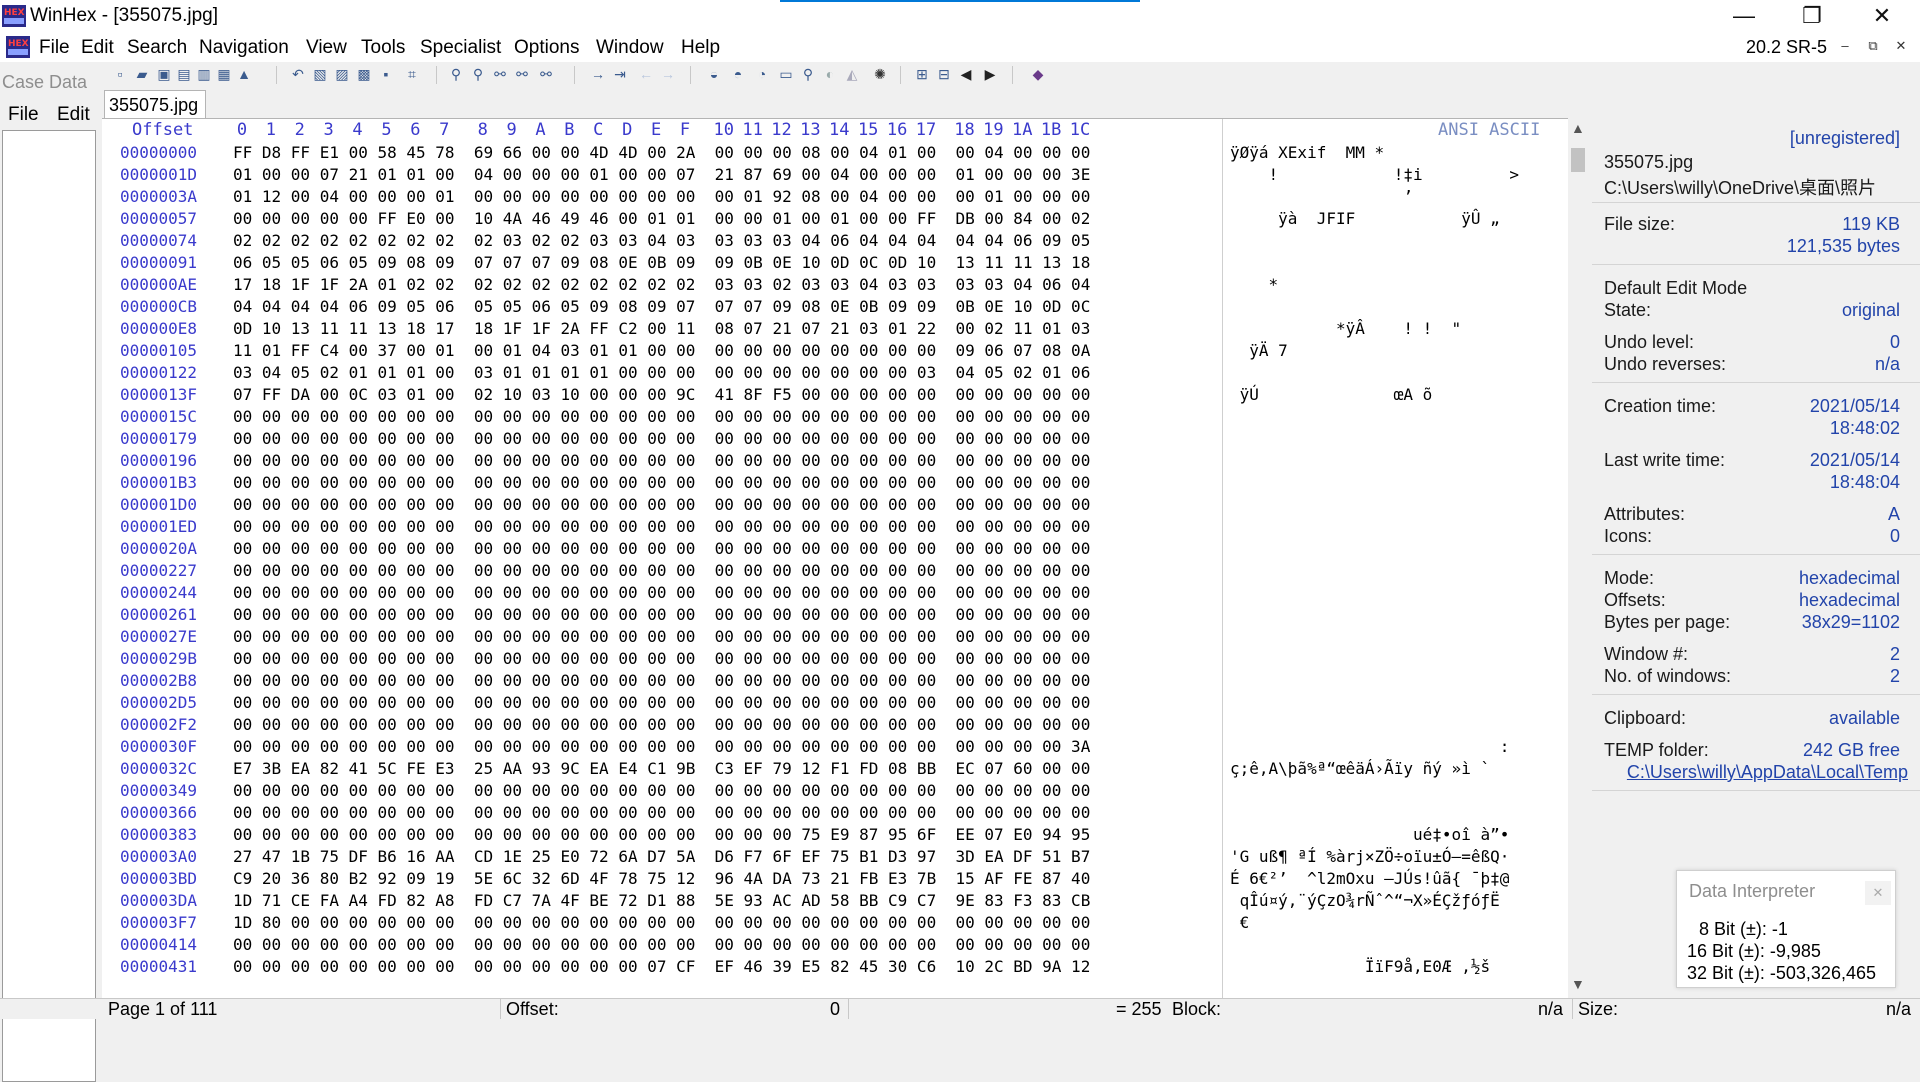 This screenshot has height=1082, width=1920. What do you see at coordinates (1369, 856) in the screenshot?
I see `row-ascii: 'G uß¶ ªÍ %àrj×ZÖ÷oïu±Ó—=êßQ·` at bounding box center [1369, 856].